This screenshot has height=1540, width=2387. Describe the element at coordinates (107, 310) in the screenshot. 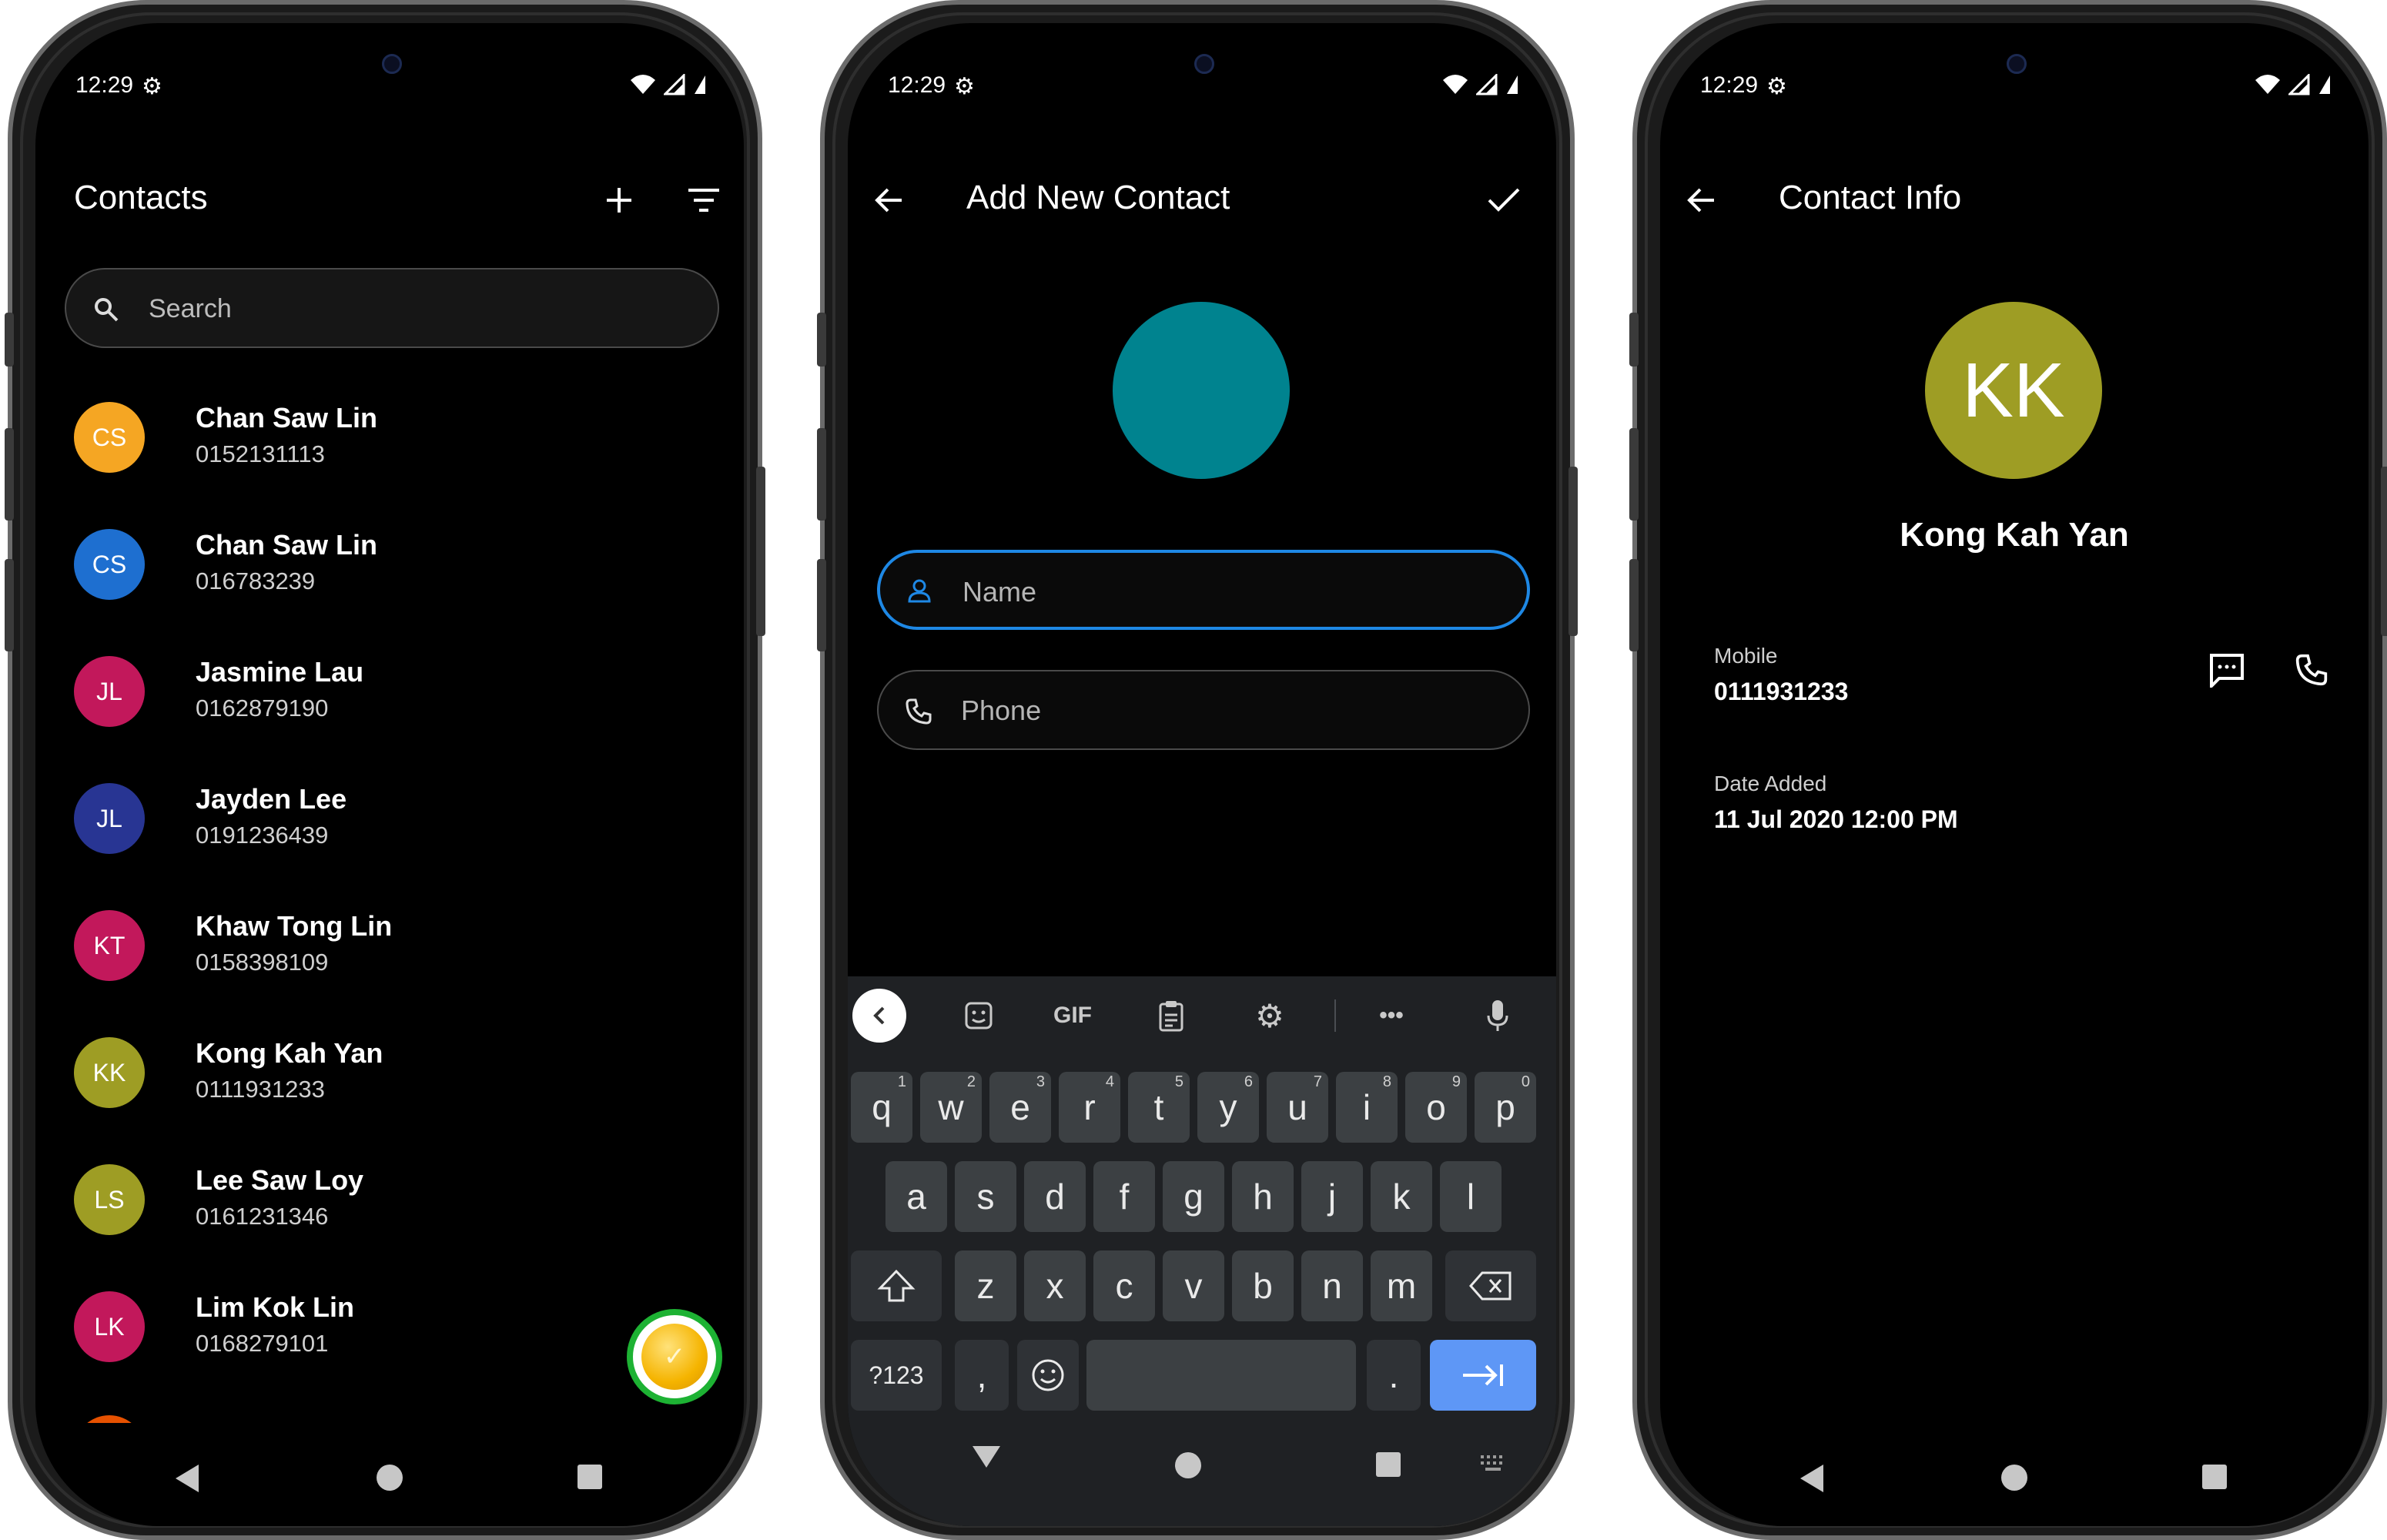

I see `search-icon` at that location.